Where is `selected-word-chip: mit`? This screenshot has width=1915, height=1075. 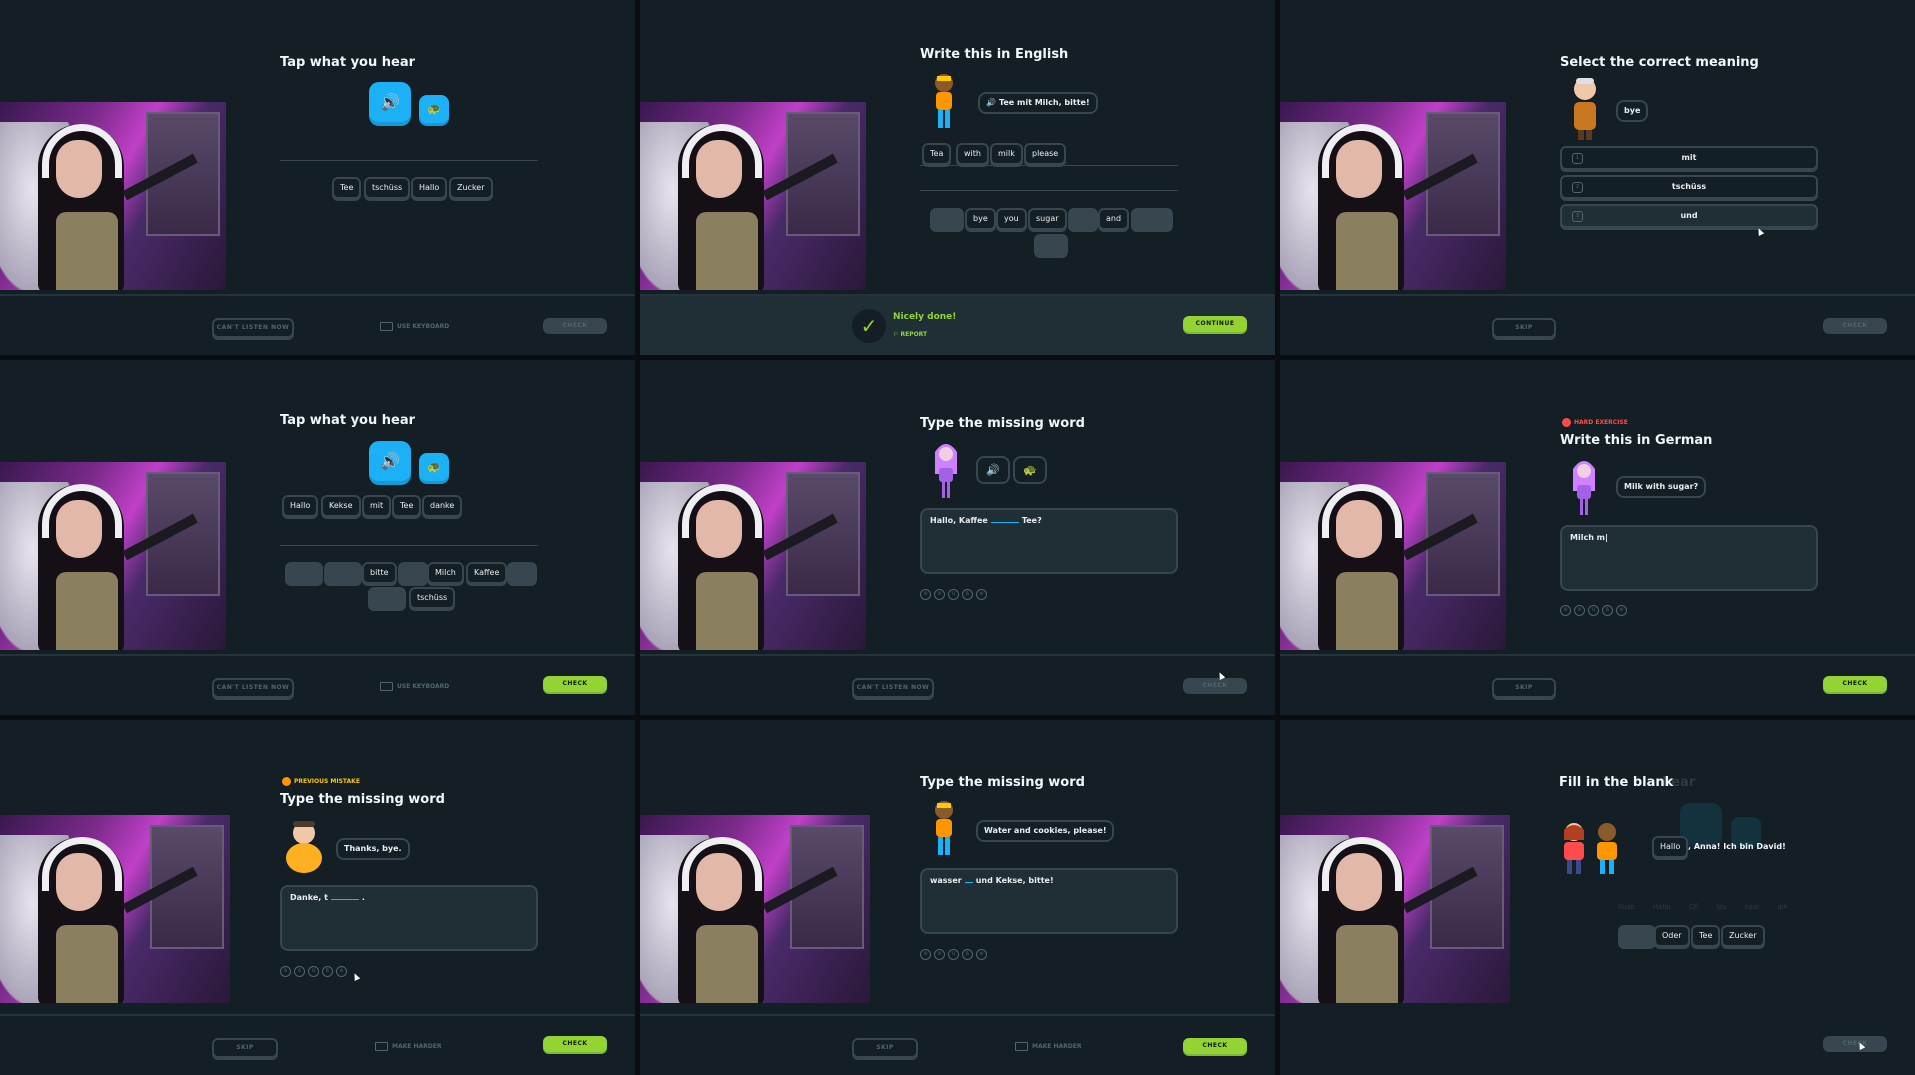
selected-word-chip: mit is located at coordinates (377, 506).